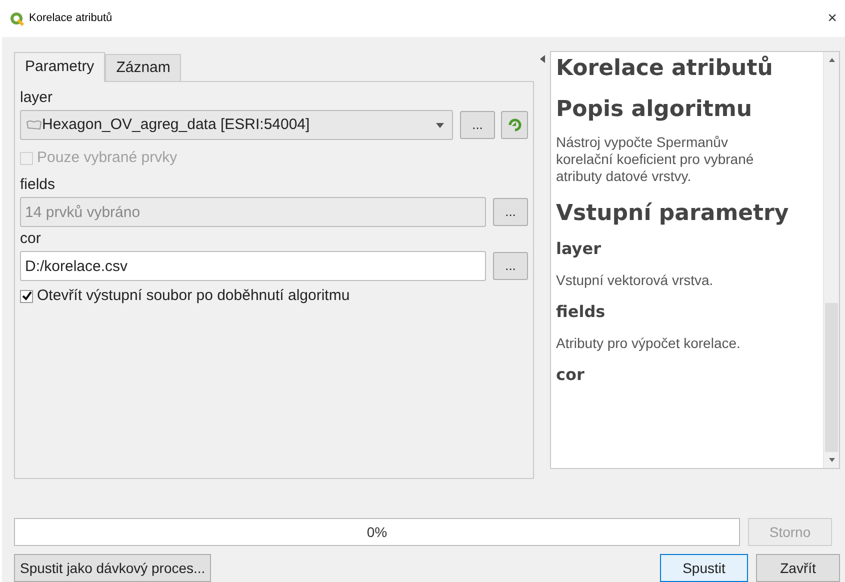 This screenshot has height=582, width=845. I want to click on checkbox-label: Otevřít výstupní soubor po doběhnutí algoritmu, so click(193, 296).